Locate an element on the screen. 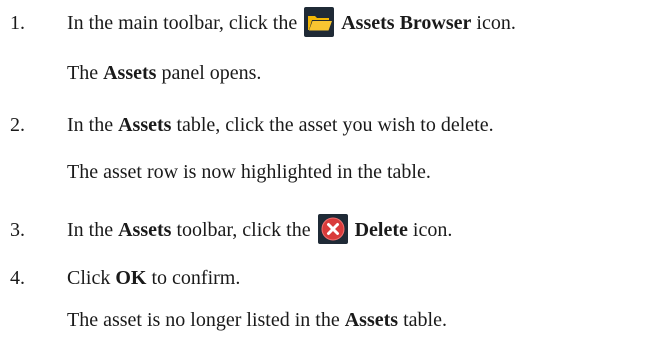  step-number: 4. is located at coordinates (17, 278).